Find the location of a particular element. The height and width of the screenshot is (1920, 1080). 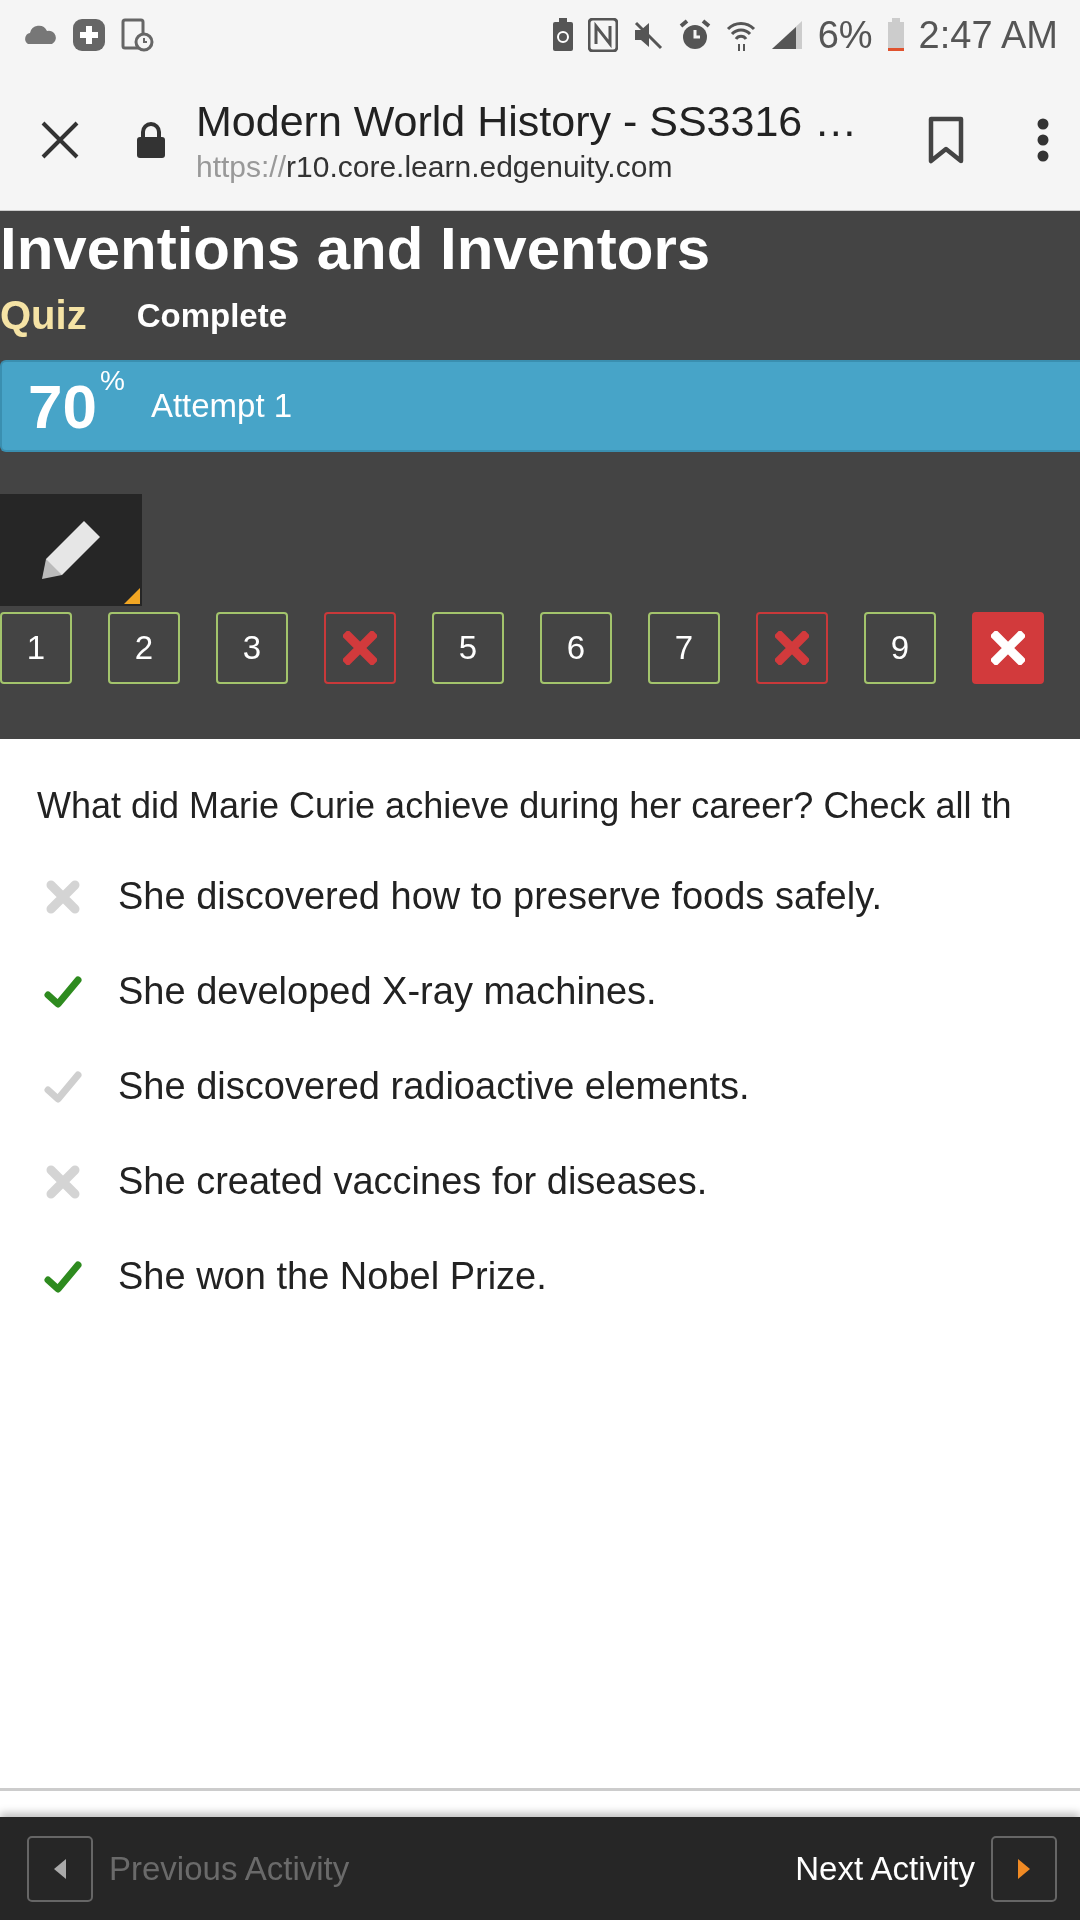

next-activity-button: Next Activity is located at coordinates (926, 1868).